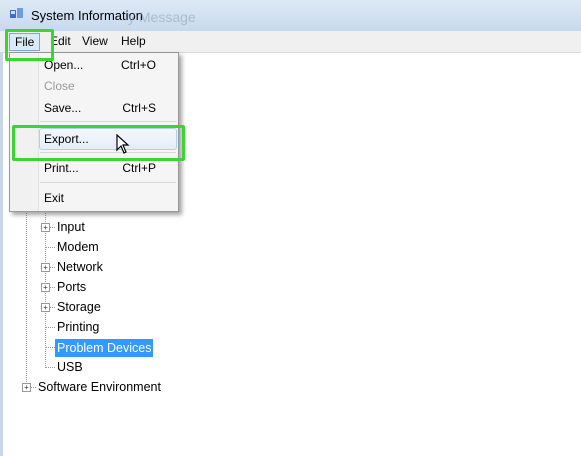 The width and height of the screenshot is (581, 456). Describe the element at coordinates (108, 65) in the screenshot. I see `menu-item-open: Open... Ctrl+O` at that location.